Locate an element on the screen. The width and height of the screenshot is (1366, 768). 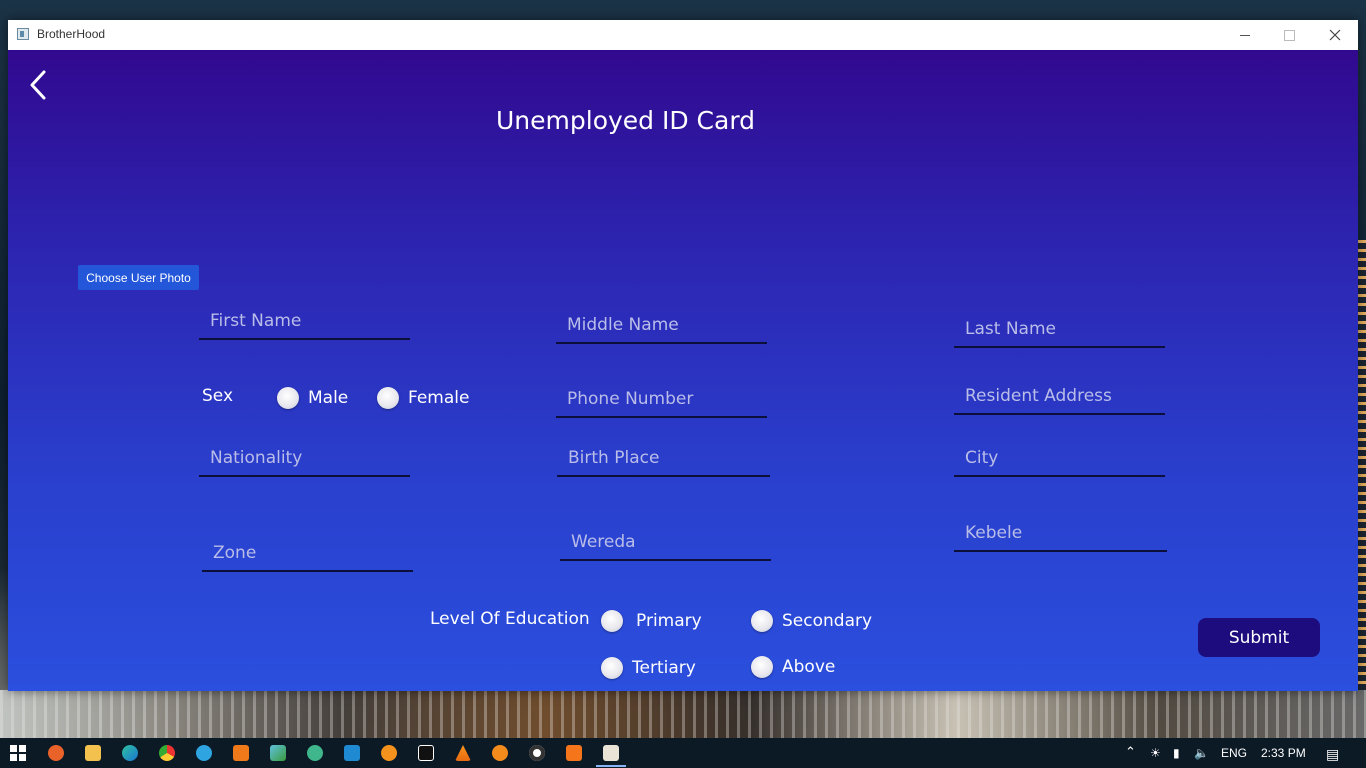
radio-label: Secondary is located at coordinates (827, 621).